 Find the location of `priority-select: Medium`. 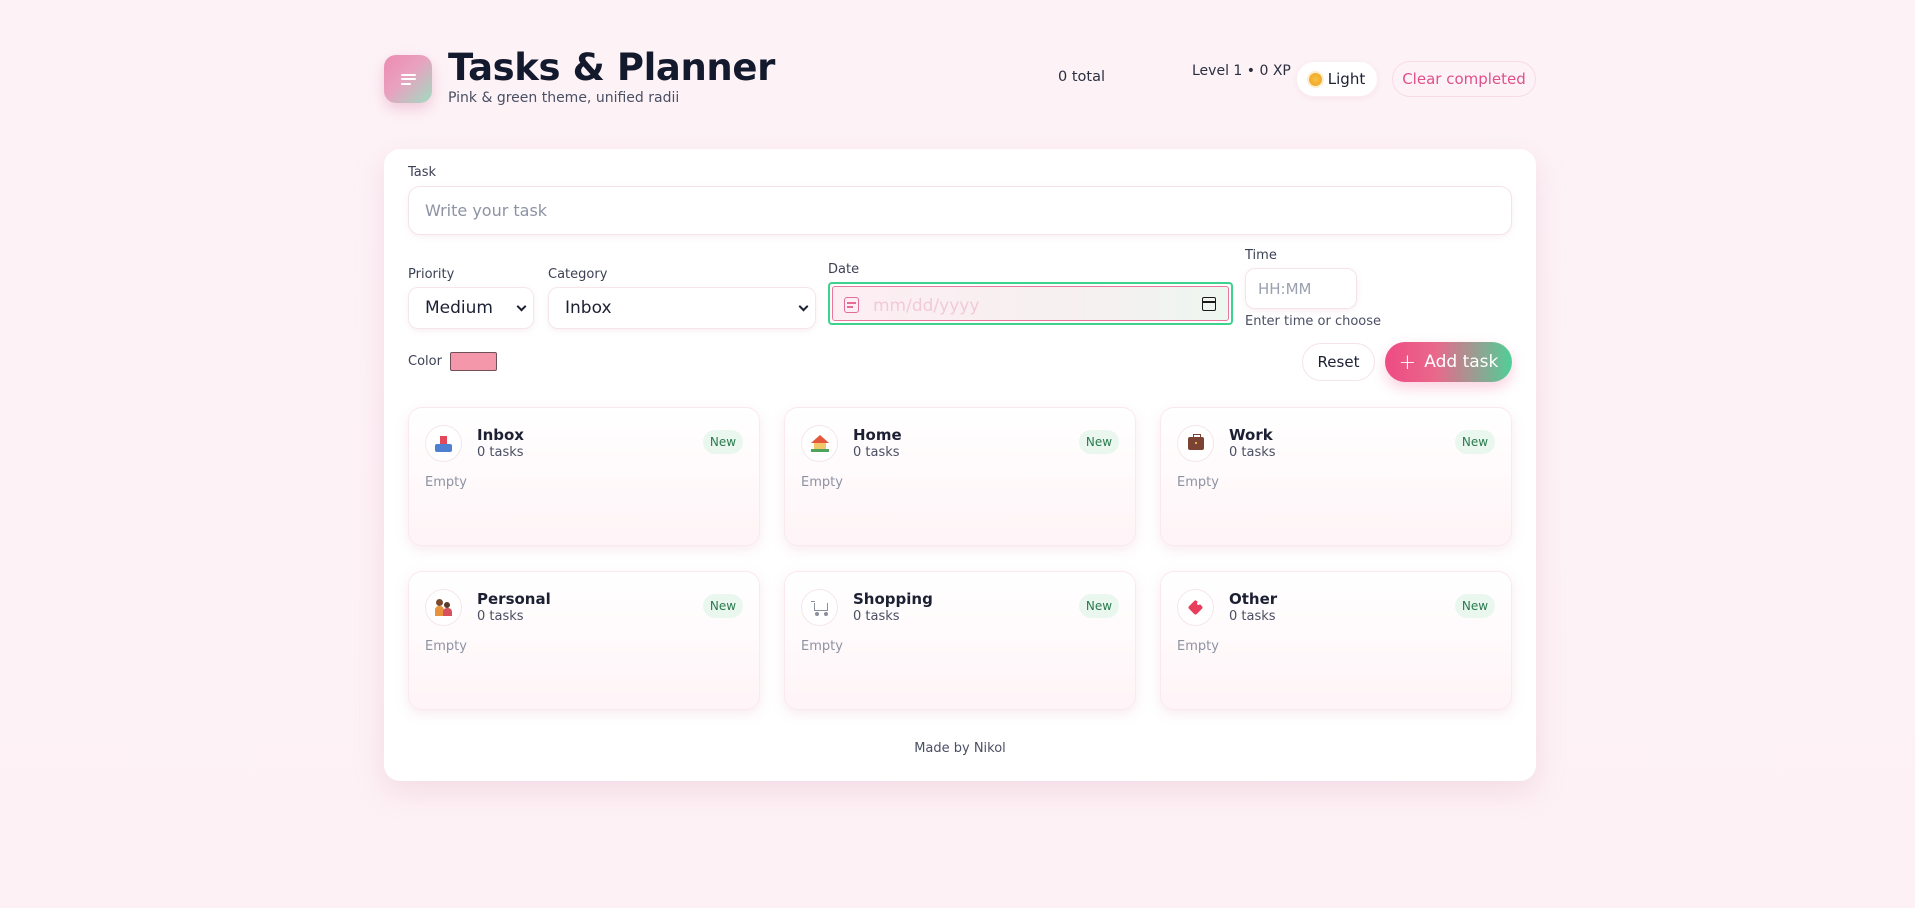

priority-select: Medium is located at coordinates (471, 308).